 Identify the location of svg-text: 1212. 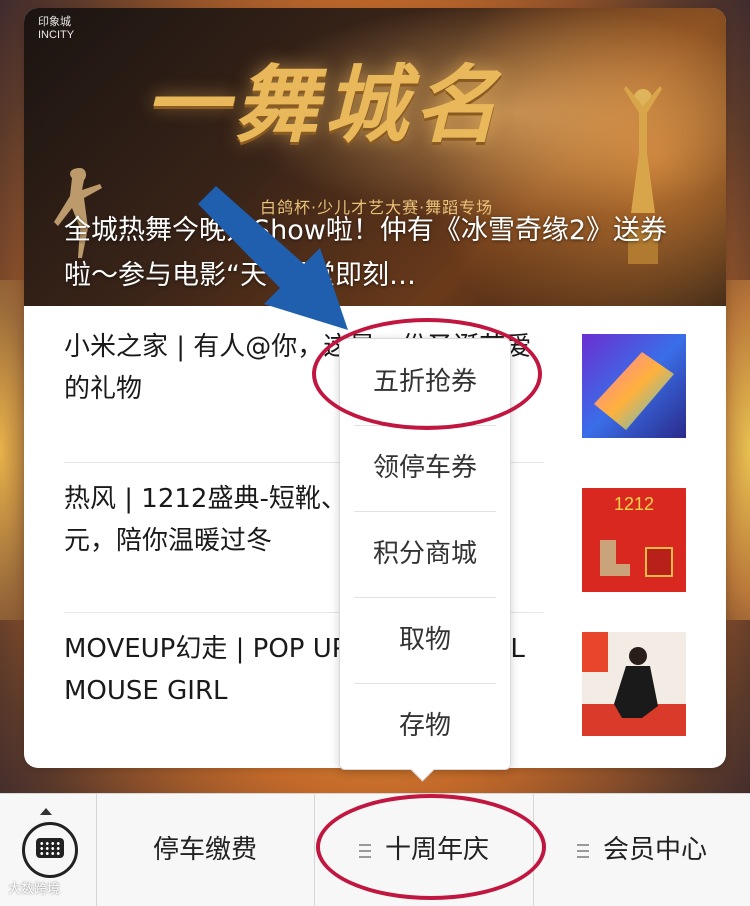
(634, 504).